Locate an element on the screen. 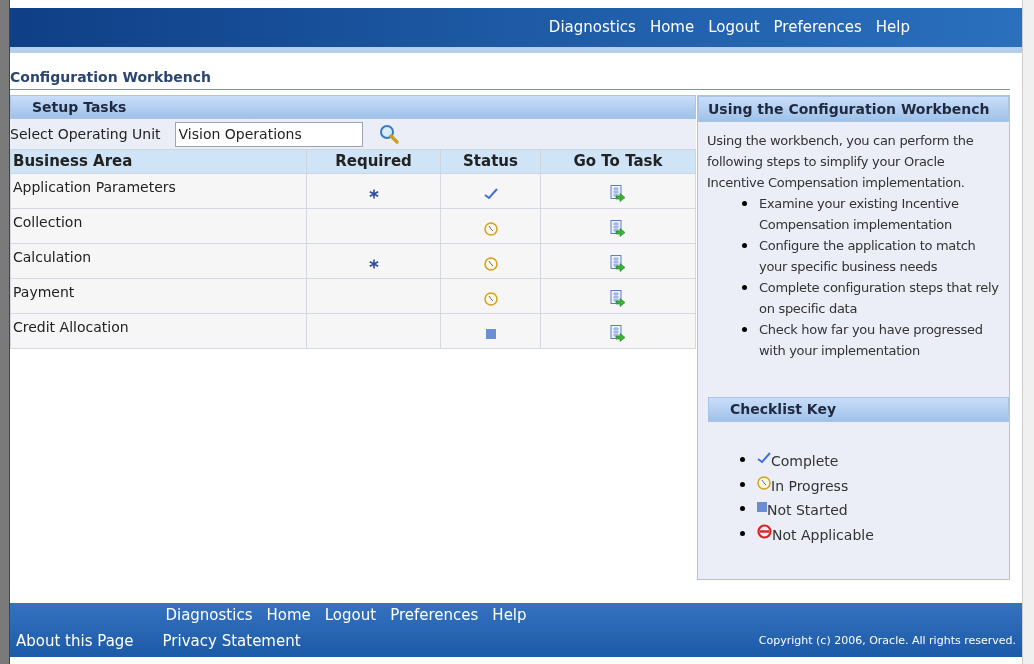 The image size is (1034, 664). business-area-cell: Credit Allocation is located at coordinates (71, 327).